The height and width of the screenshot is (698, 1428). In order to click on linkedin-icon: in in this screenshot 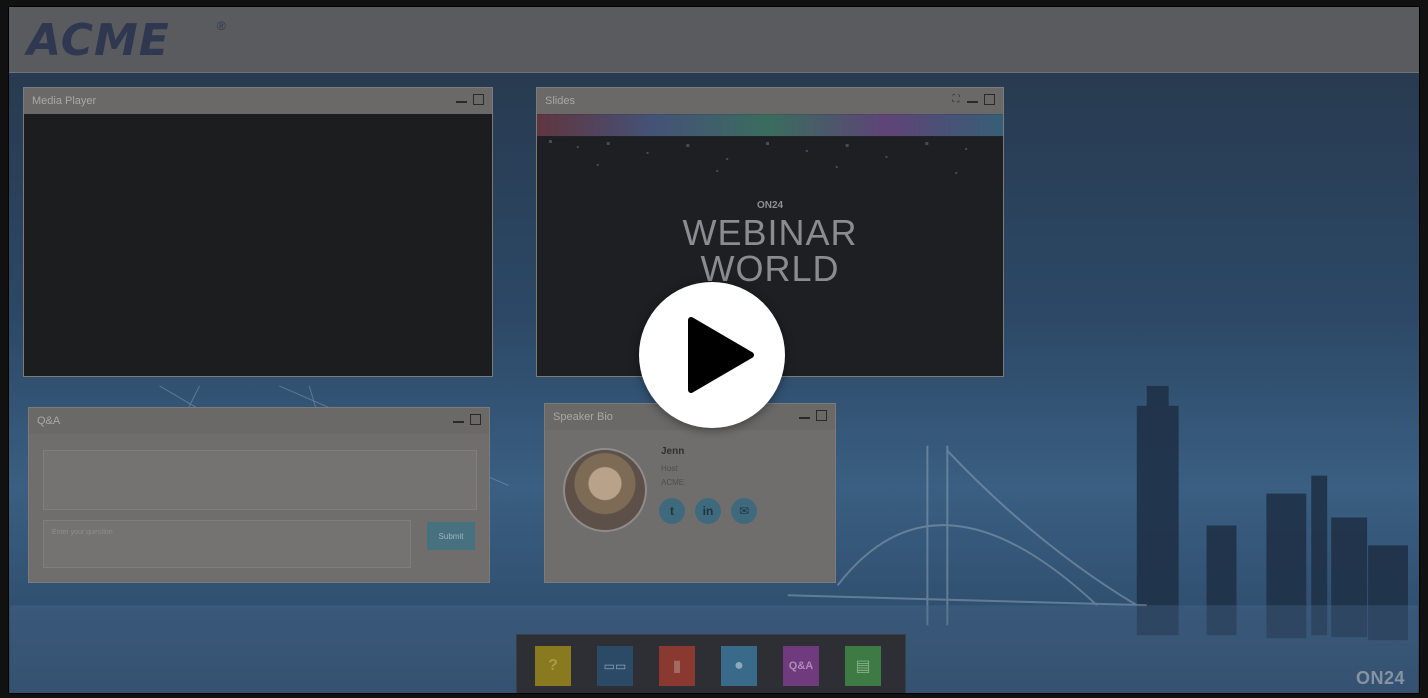, I will do `click(708, 511)`.